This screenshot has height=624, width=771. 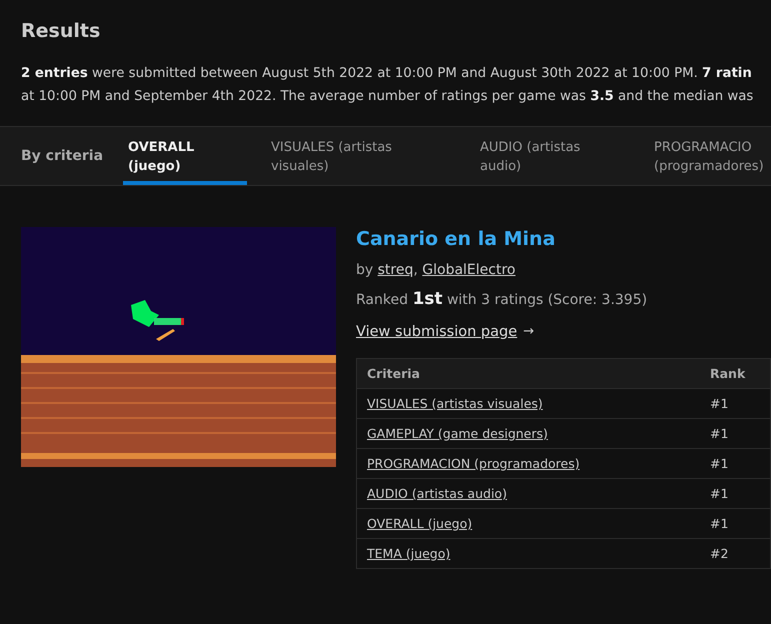 I want to click on authors-line: by streq, GlobalElectro, so click(x=436, y=270).